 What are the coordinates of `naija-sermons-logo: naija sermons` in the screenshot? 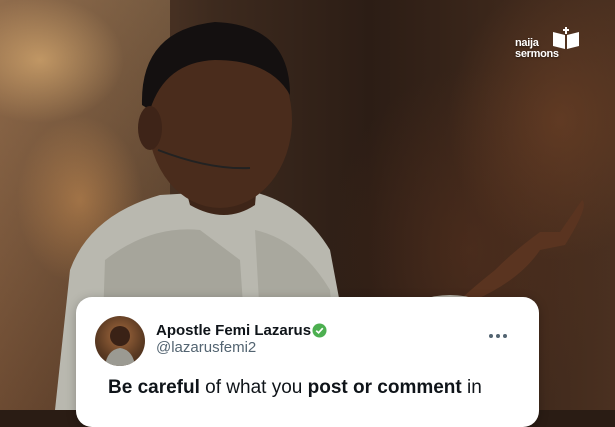 It's located at (548, 45).